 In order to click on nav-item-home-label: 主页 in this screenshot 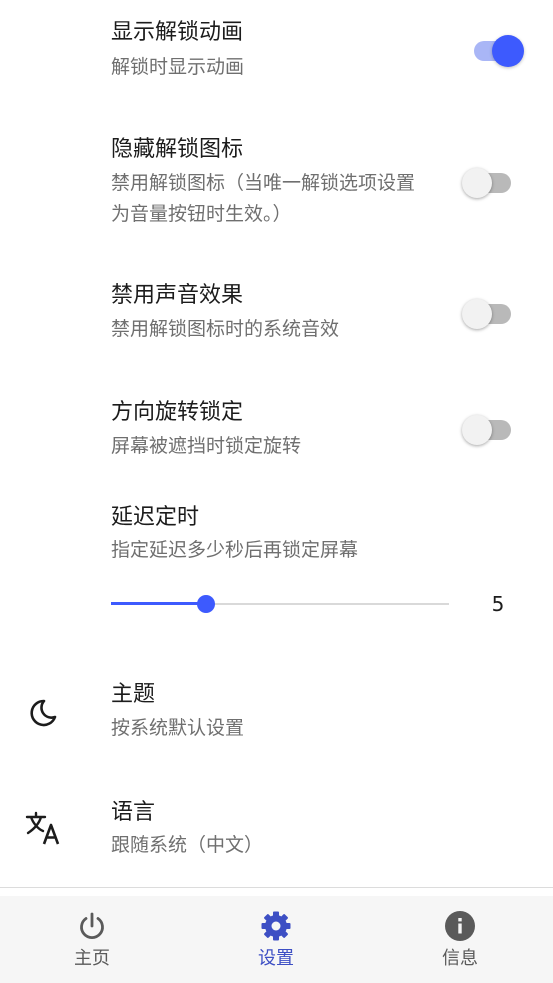, I will do `click(92, 958)`.